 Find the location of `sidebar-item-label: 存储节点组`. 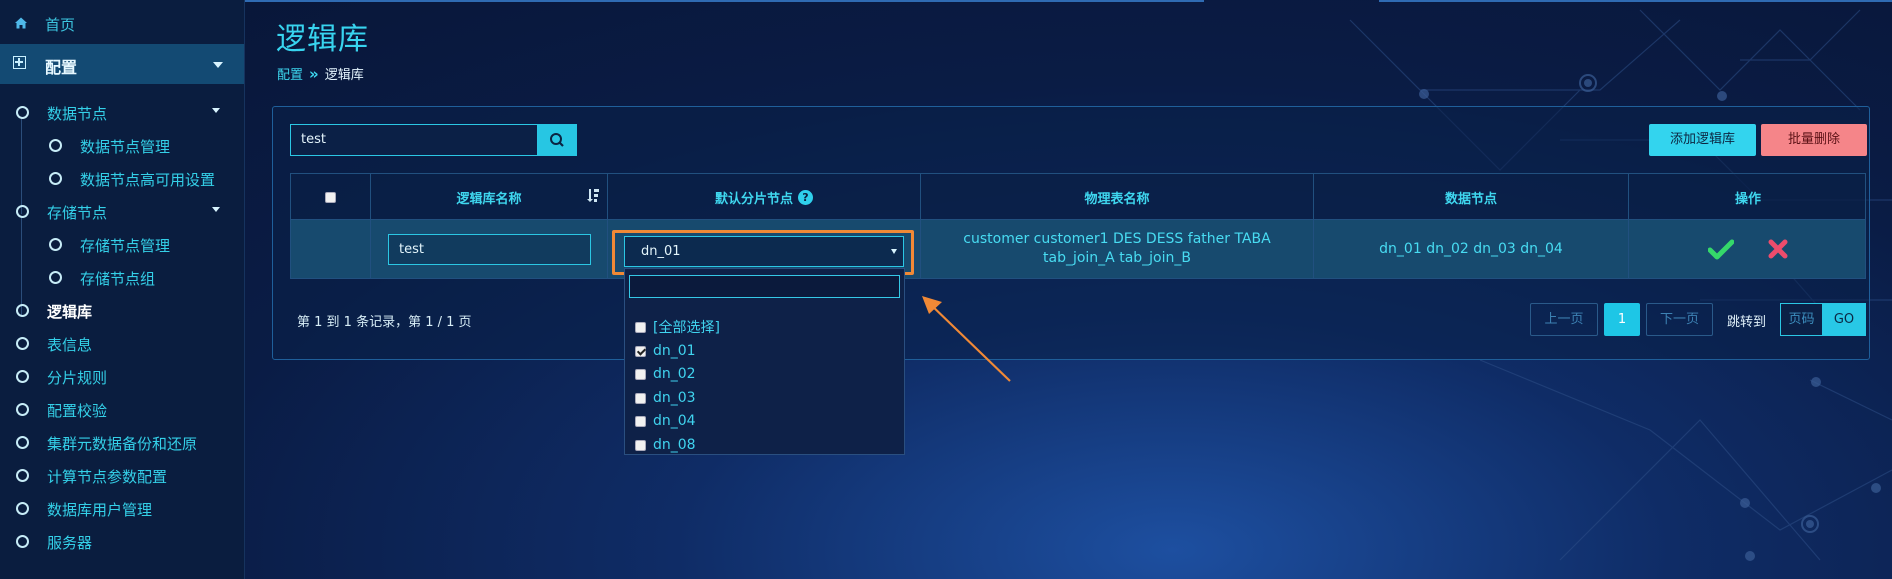

sidebar-item-label: 存储节点组 is located at coordinates (118, 279).